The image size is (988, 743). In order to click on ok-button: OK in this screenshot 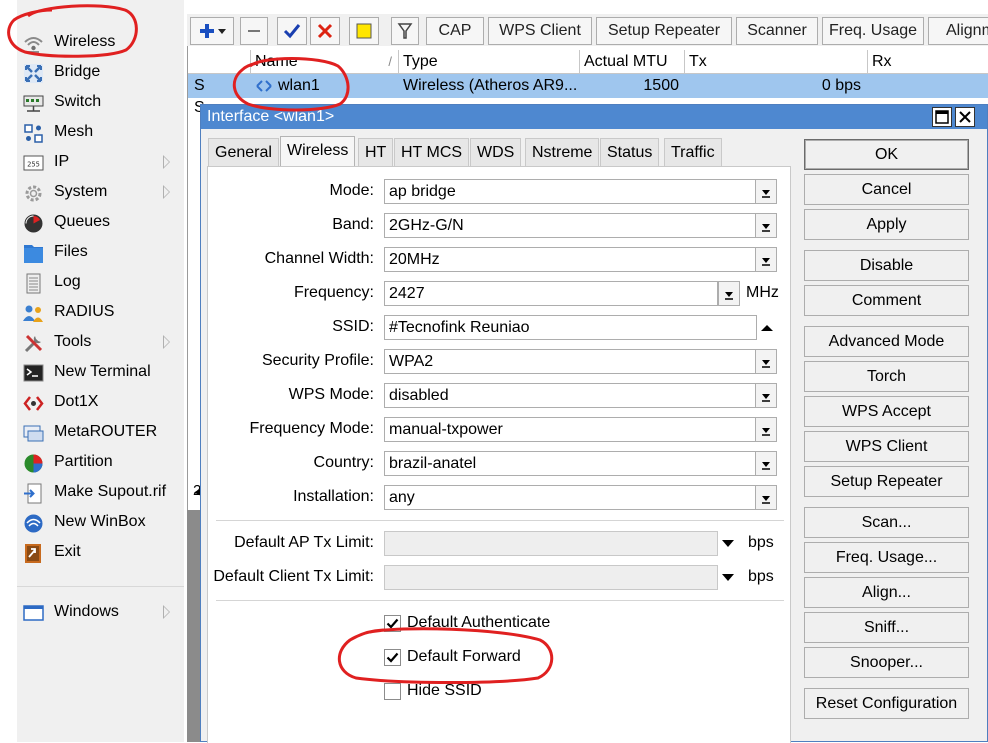, I will do `click(886, 154)`.